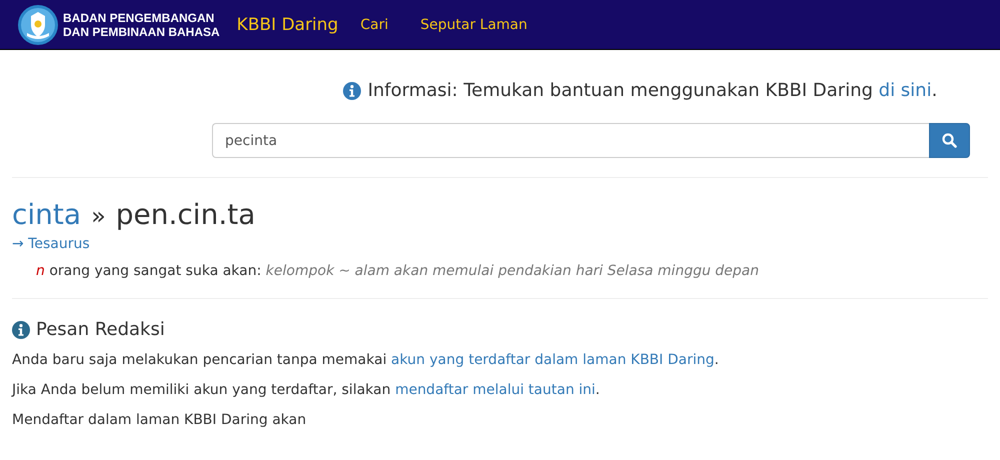 This screenshot has width=1000, height=460. What do you see at coordinates (47, 215) in the screenshot?
I see `root-word-link: cinta` at bounding box center [47, 215].